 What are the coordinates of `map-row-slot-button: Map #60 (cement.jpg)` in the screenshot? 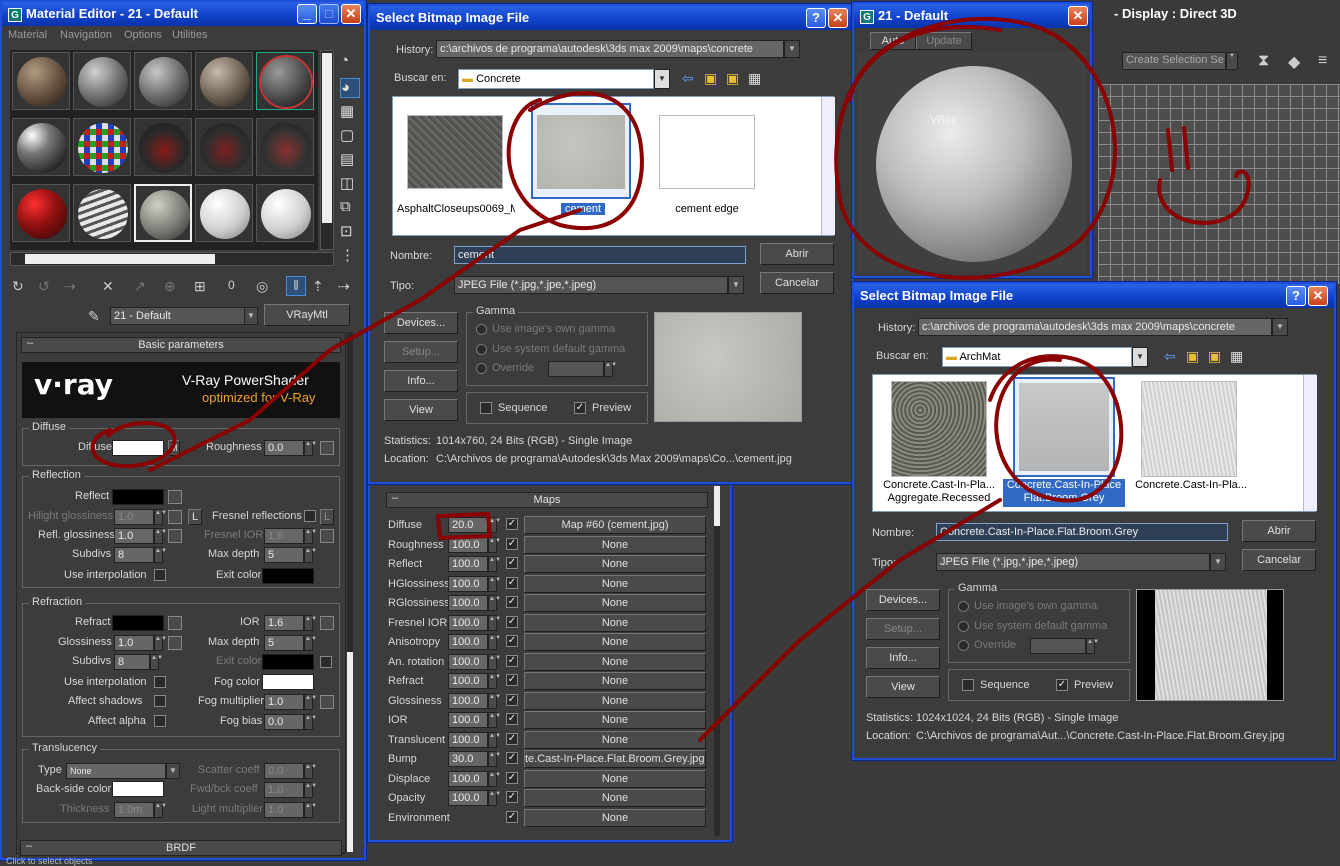 It's located at (615, 525).